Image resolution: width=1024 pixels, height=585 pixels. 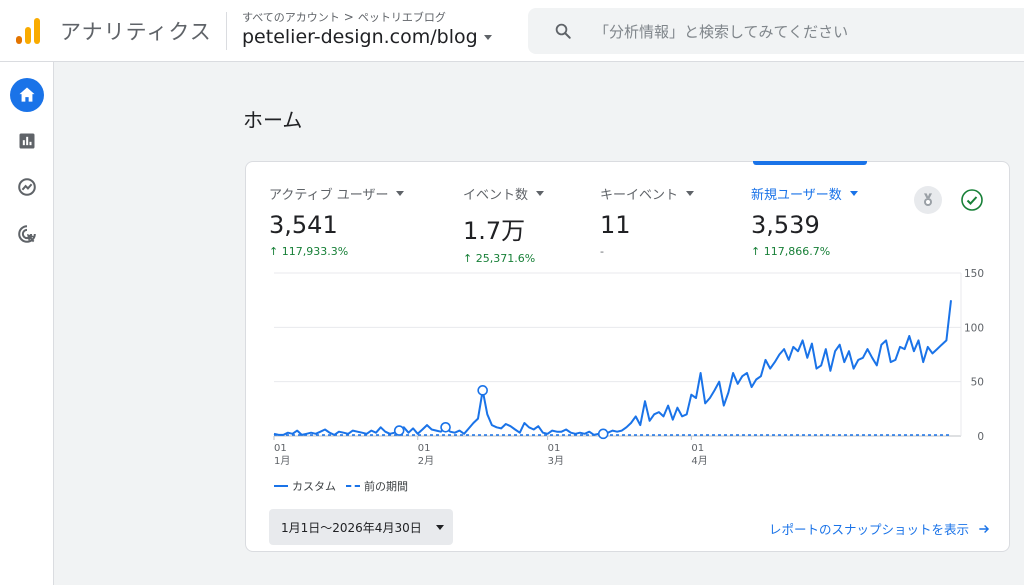 What do you see at coordinates (977, 383) in the screenshot?
I see `y-tick-label: 50` at bounding box center [977, 383].